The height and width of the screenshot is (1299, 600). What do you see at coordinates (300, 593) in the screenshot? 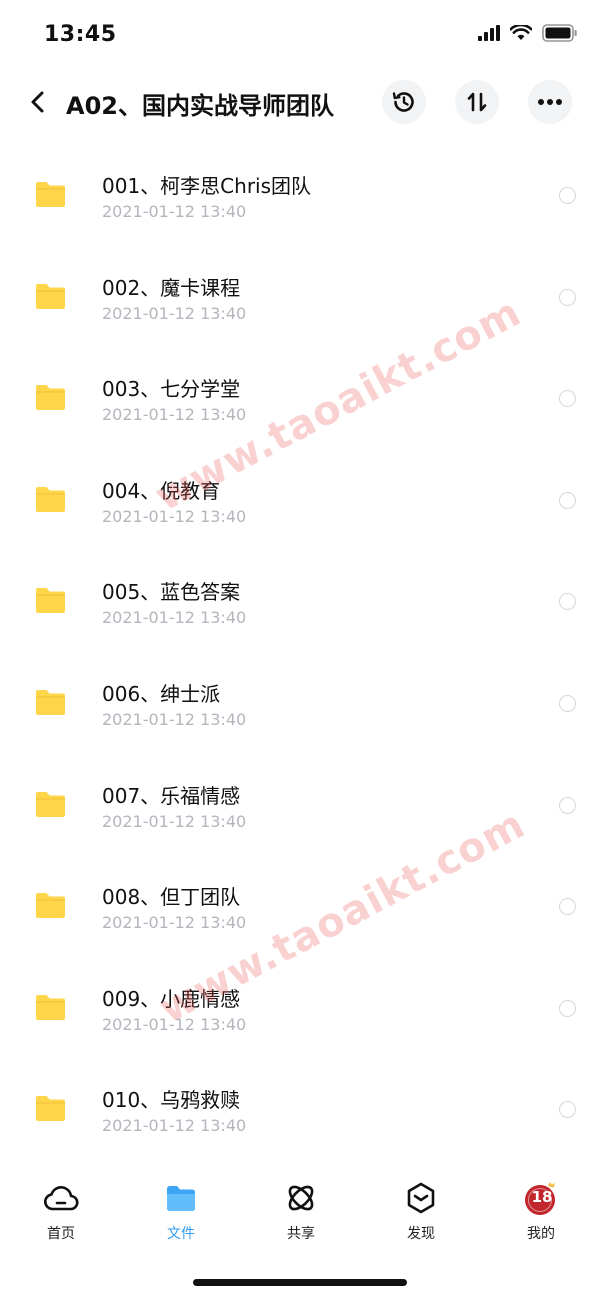
I see `list-item: 005、蓝色答案 2021-01-12 13:40` at bounding box center [300, 593].